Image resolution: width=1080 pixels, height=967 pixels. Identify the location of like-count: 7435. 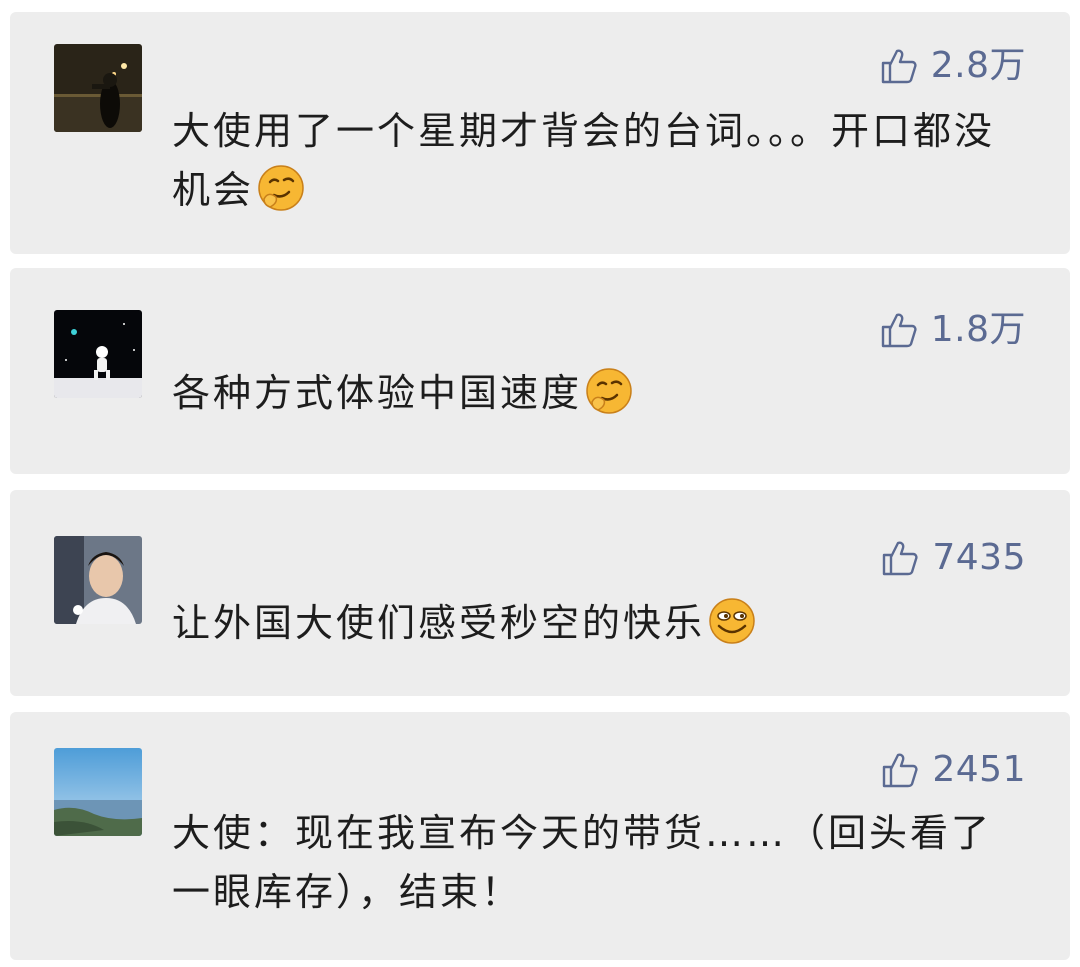
(979, 557).